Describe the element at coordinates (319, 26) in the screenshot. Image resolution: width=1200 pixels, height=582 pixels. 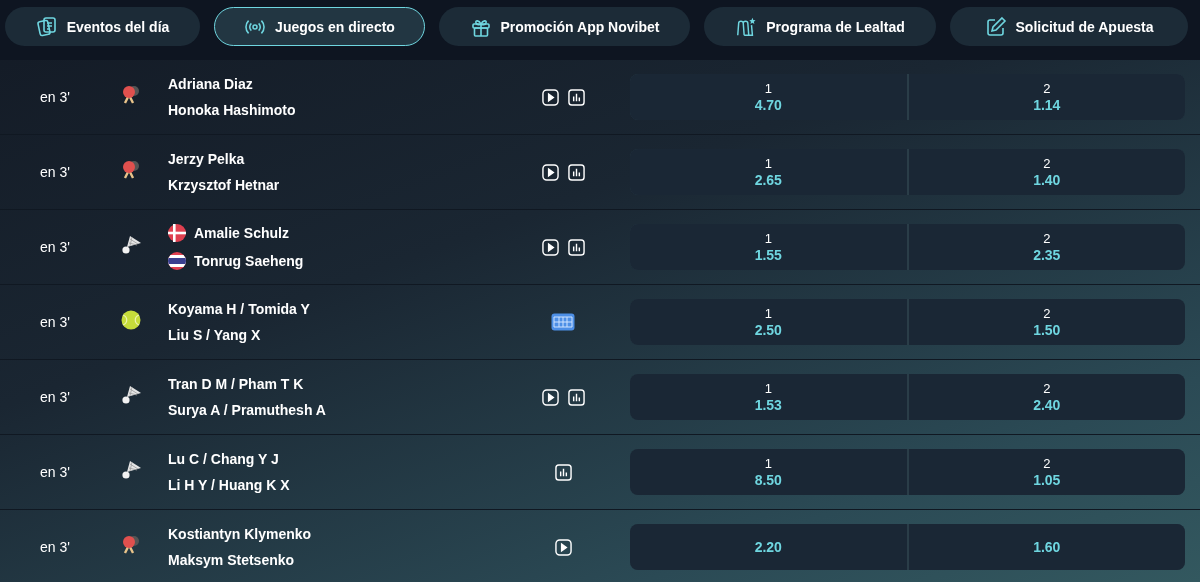
I see `tab: Juegos en directo` at that location.